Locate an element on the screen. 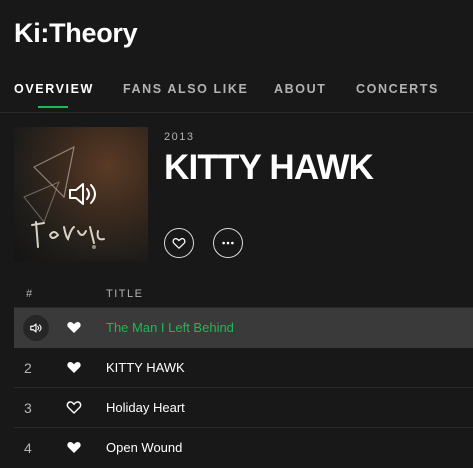 The height and width of the screenshot is (468, 473). tab-about: ABOUT is located at coordinates (300, 89).